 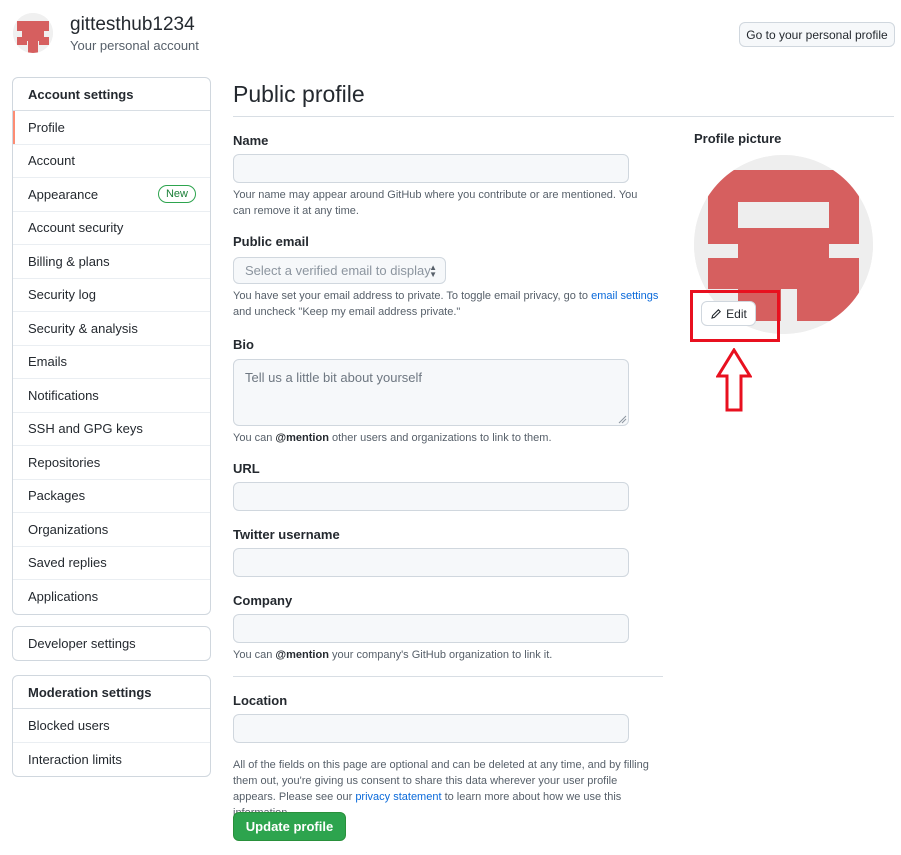 What do you see at coordinates (76, 228) in the screenshot?
I see `sidebar-item-label: Account security` at bounding box center [76, 228].